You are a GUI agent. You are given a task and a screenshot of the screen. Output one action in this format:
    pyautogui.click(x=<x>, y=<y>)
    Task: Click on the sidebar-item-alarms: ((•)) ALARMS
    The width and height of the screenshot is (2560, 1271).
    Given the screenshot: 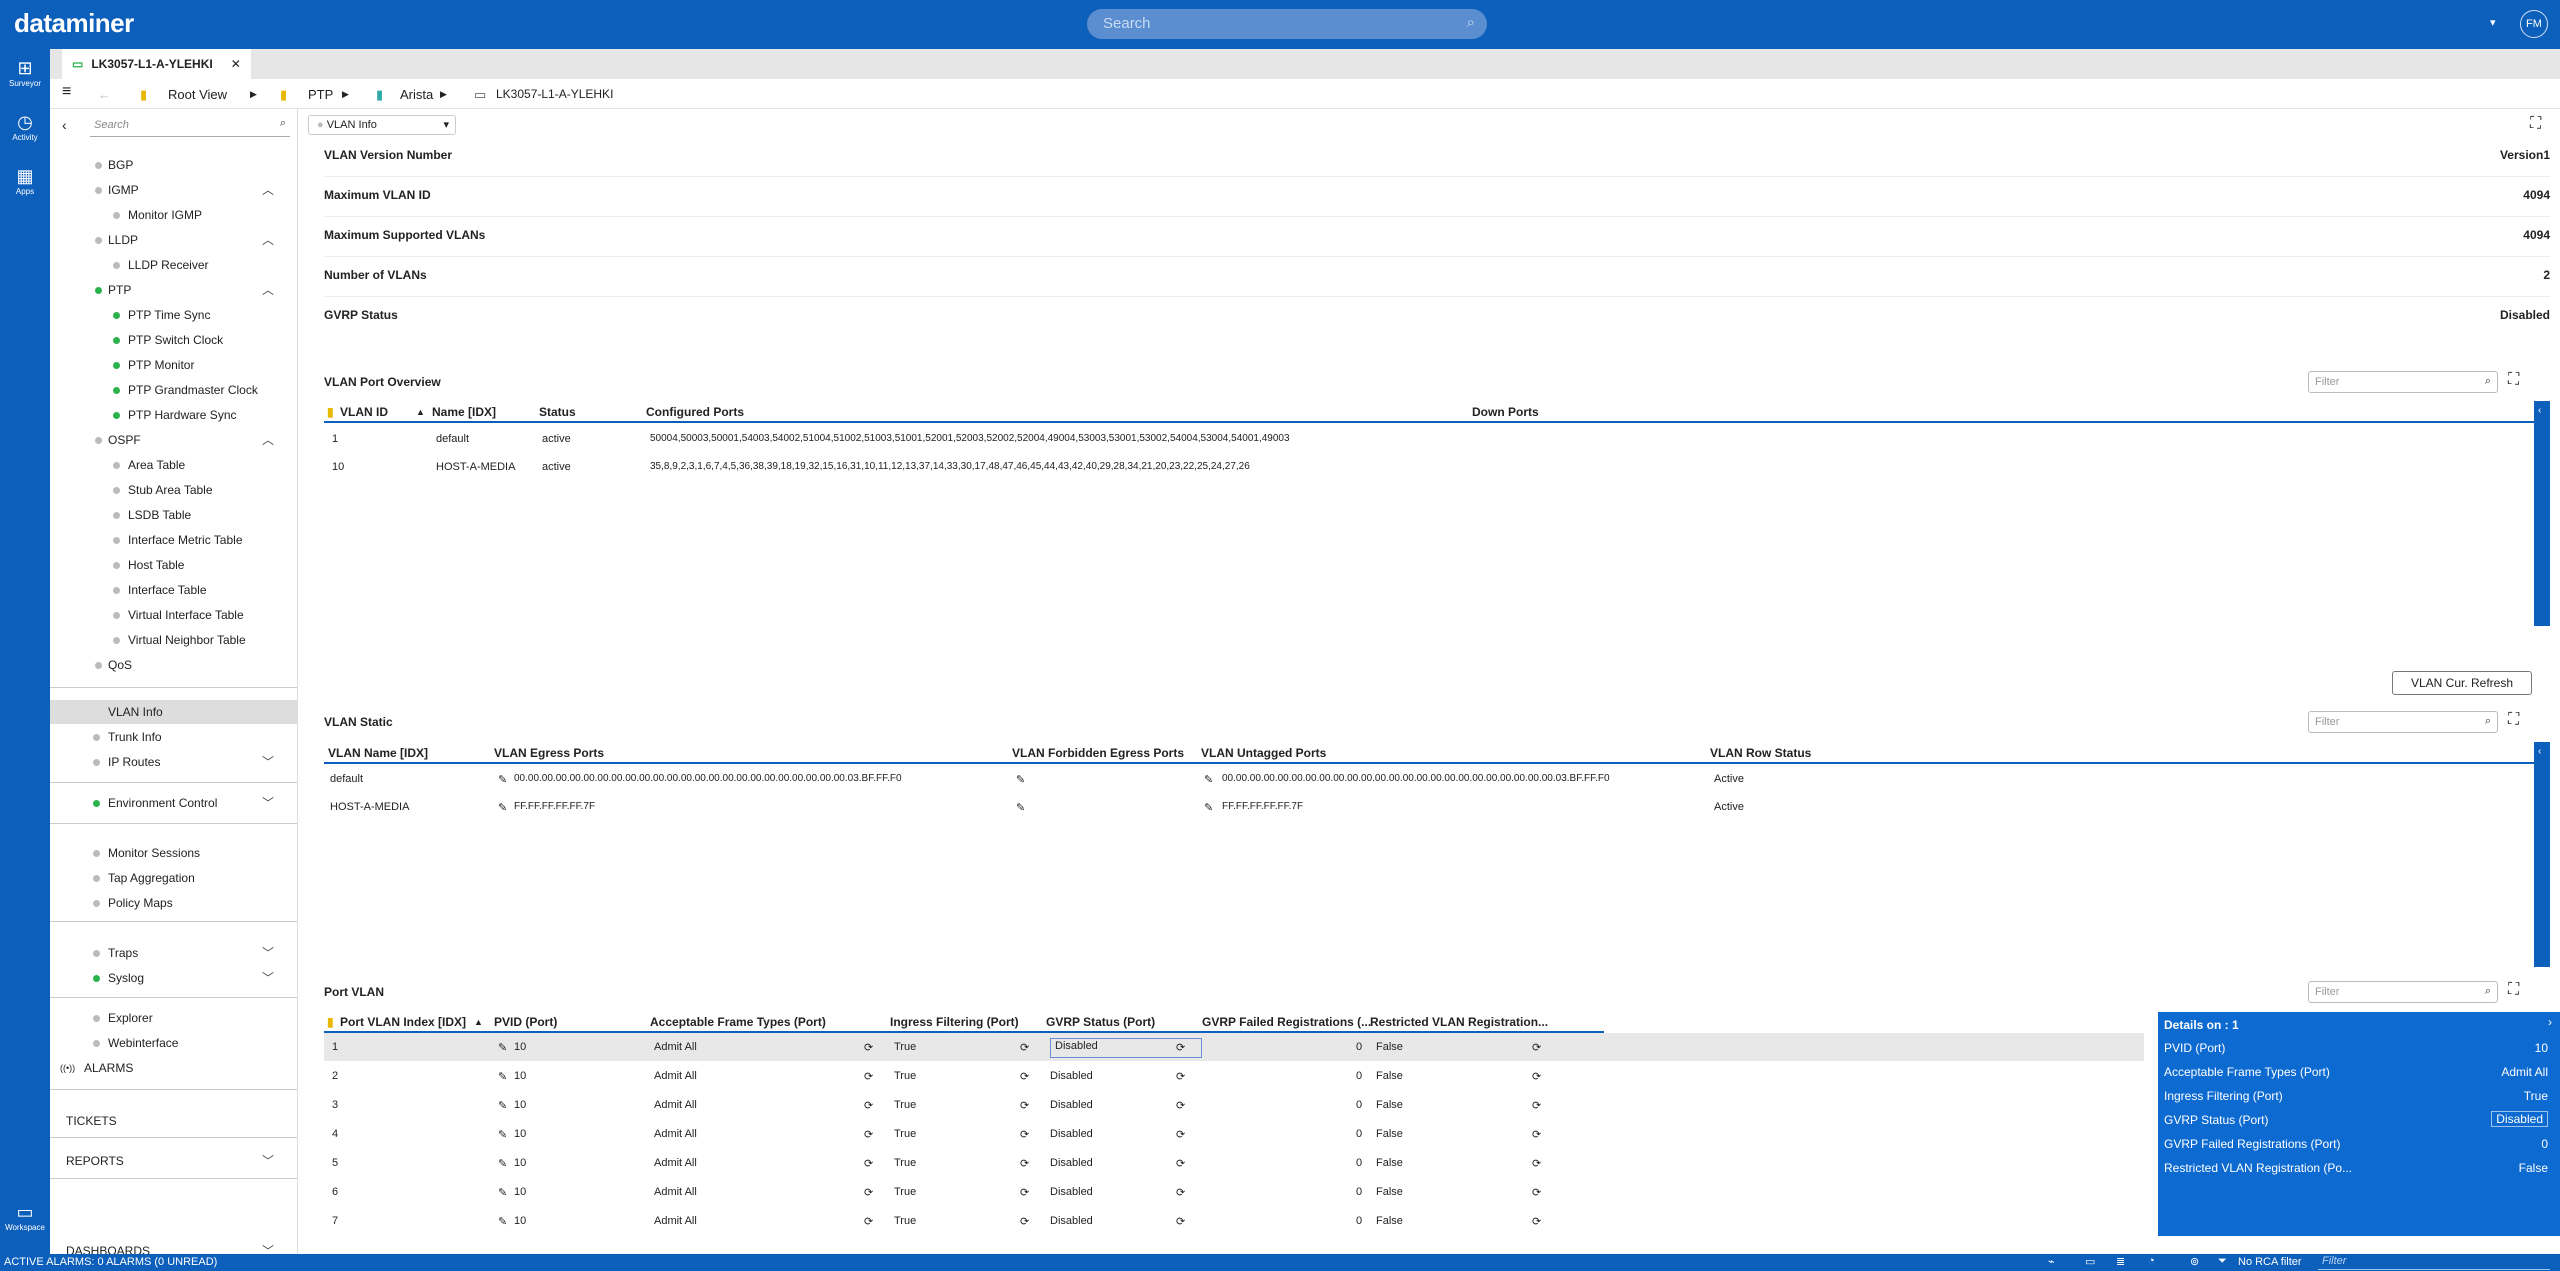 What is the action you would take?
    pyautogui.click(x=173, y=1068)
    